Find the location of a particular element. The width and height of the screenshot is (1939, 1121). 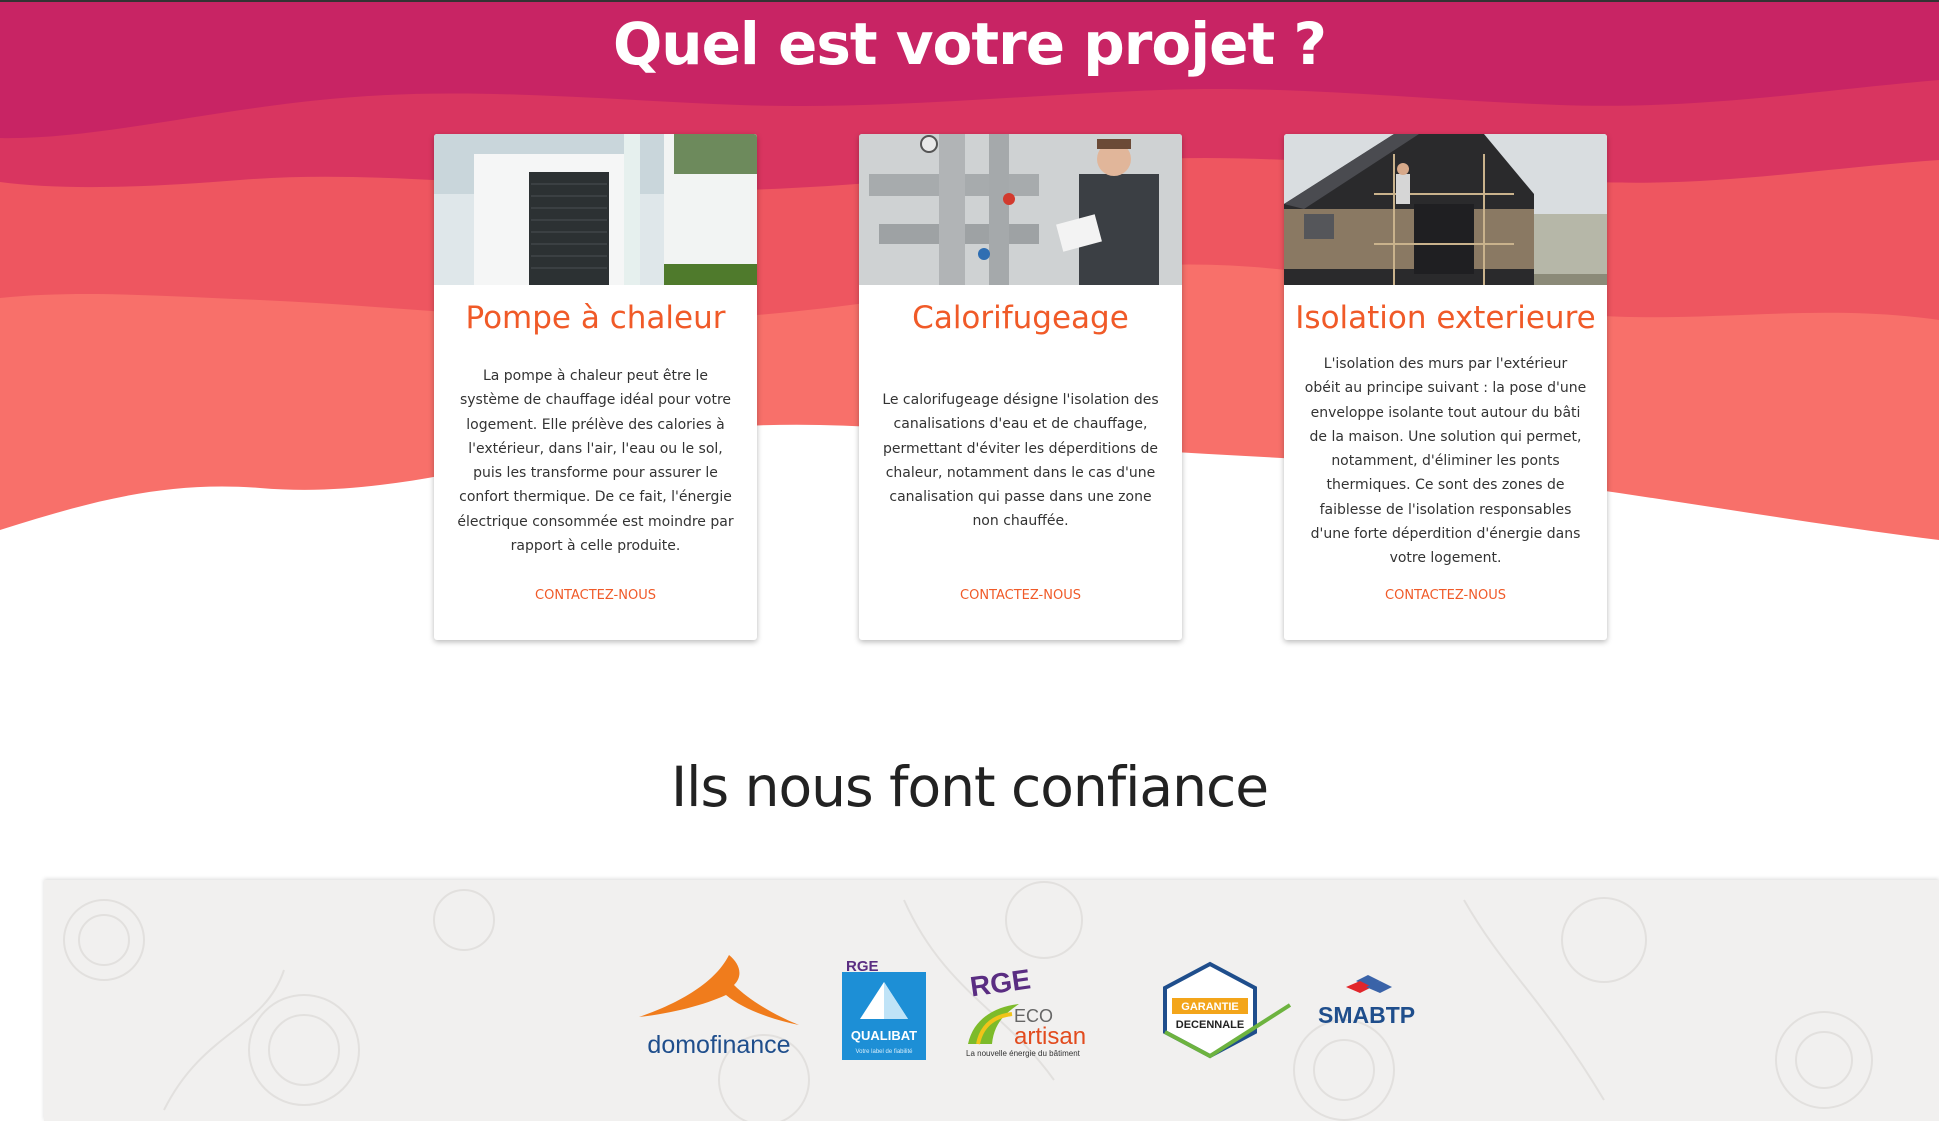

svg-text: QUALIBAT is located at coordinates (884, 1035).